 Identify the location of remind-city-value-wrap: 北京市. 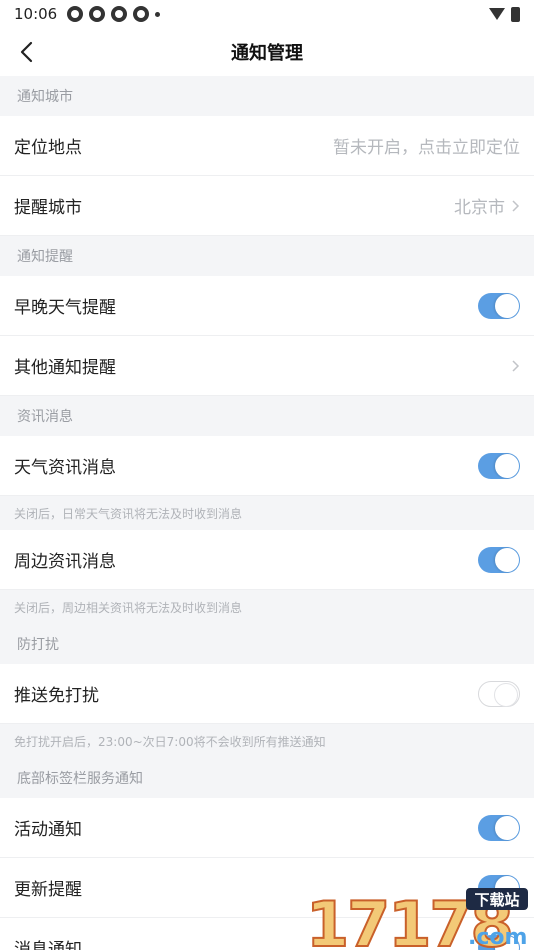
(487, 205).